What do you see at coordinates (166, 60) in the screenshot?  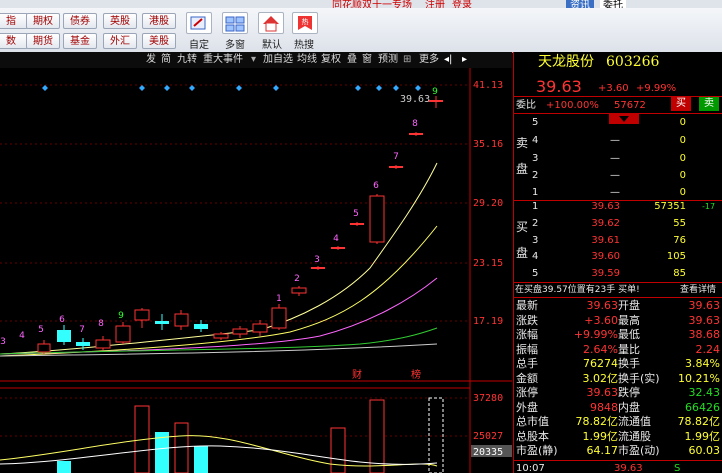 I see `chart-tool-jian: 简` at bounding box center [166, 60].